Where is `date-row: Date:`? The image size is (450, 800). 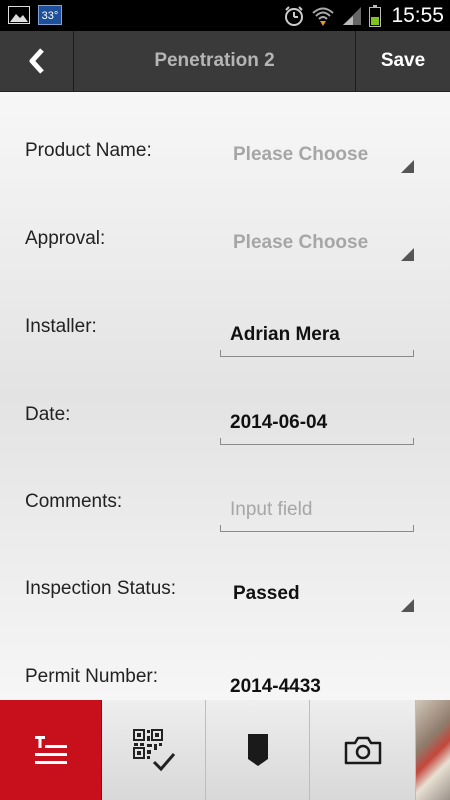 date-row: Date: is located at coordinates (225, 448).